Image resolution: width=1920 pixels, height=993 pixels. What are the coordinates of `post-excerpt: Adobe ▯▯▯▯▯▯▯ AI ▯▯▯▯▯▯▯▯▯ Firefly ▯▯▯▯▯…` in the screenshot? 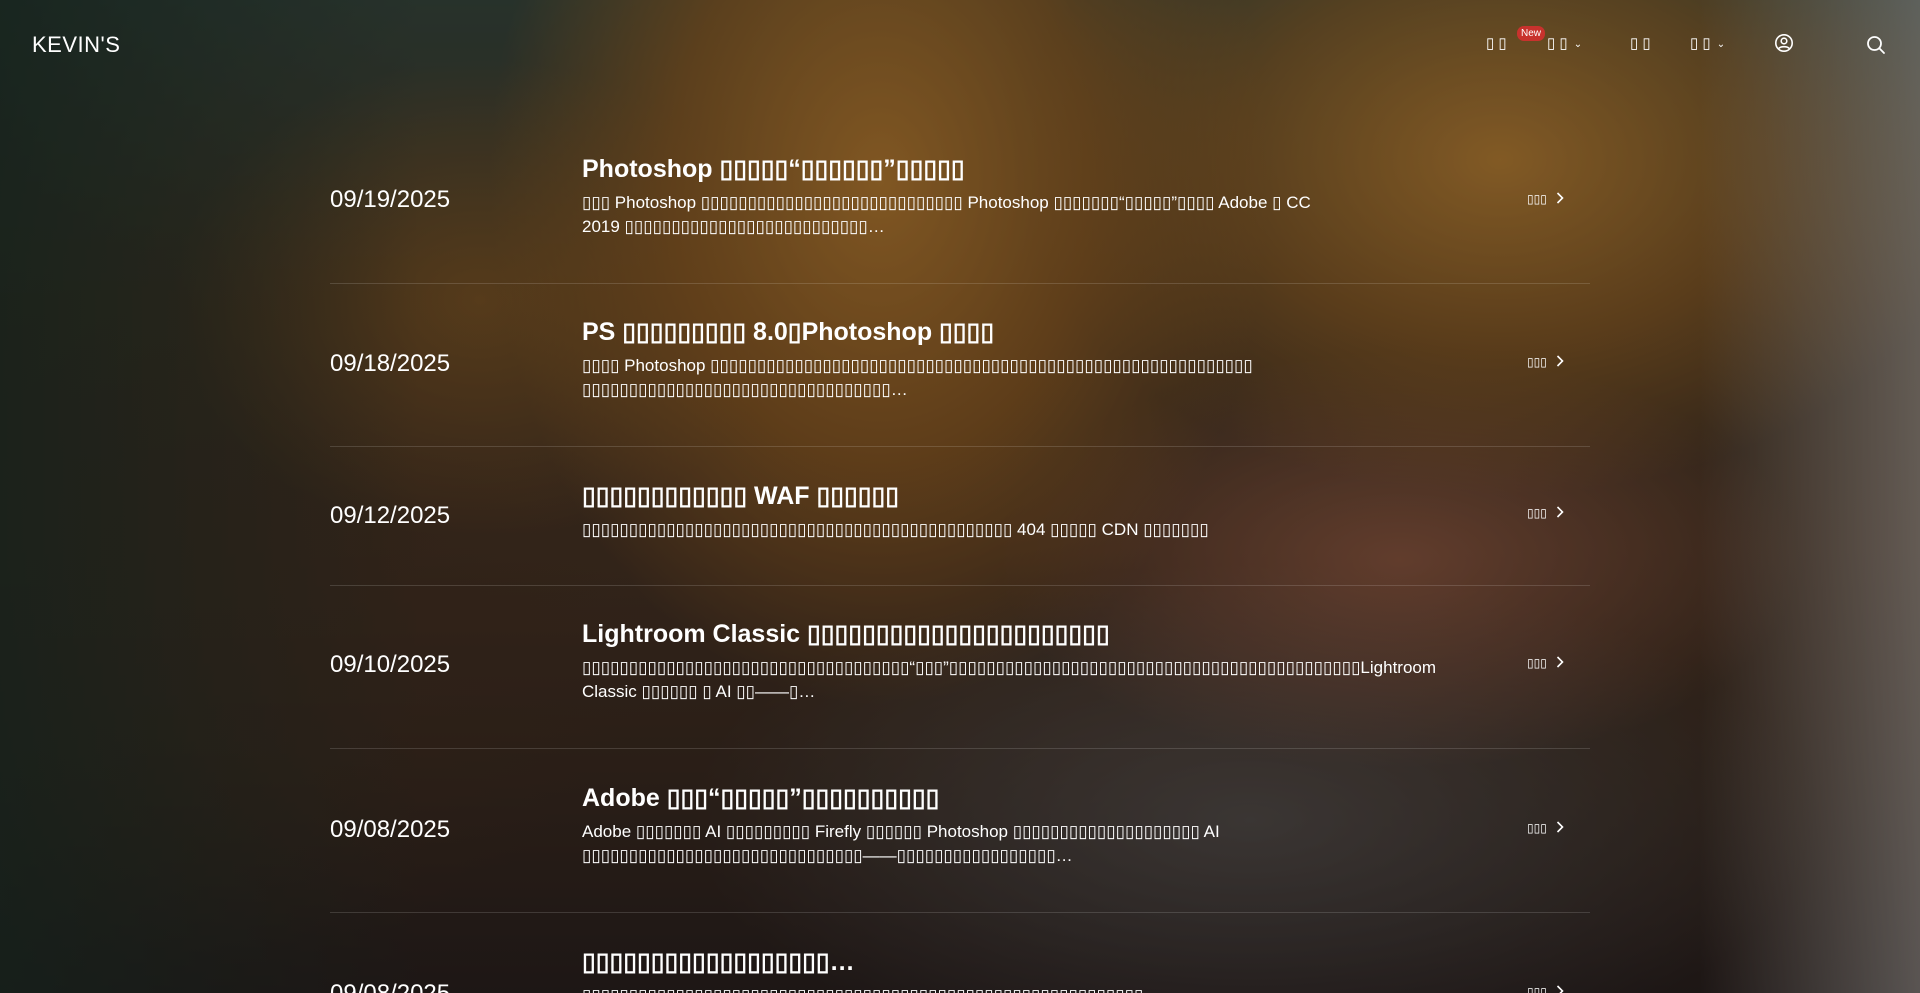 It's located at (901, 843).